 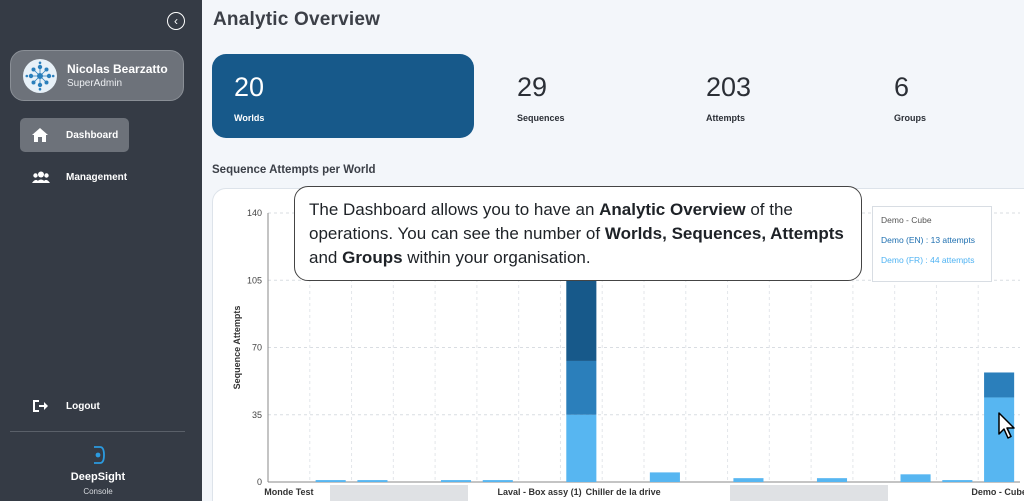 What do you see at coordinates (237, 348) in the screenshot?
I see `y-axis-label: Sequence Attempts` at bounding box center [237, 348].